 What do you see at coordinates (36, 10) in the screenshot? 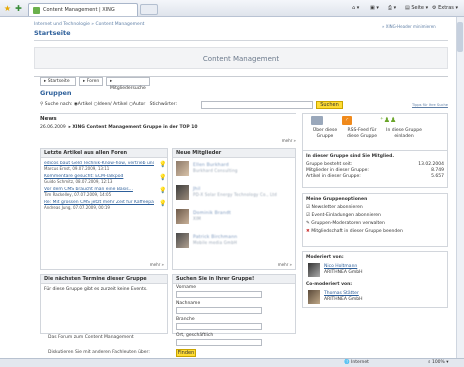
I see `xing-favicon-icon` at bounding box center [36, 10].